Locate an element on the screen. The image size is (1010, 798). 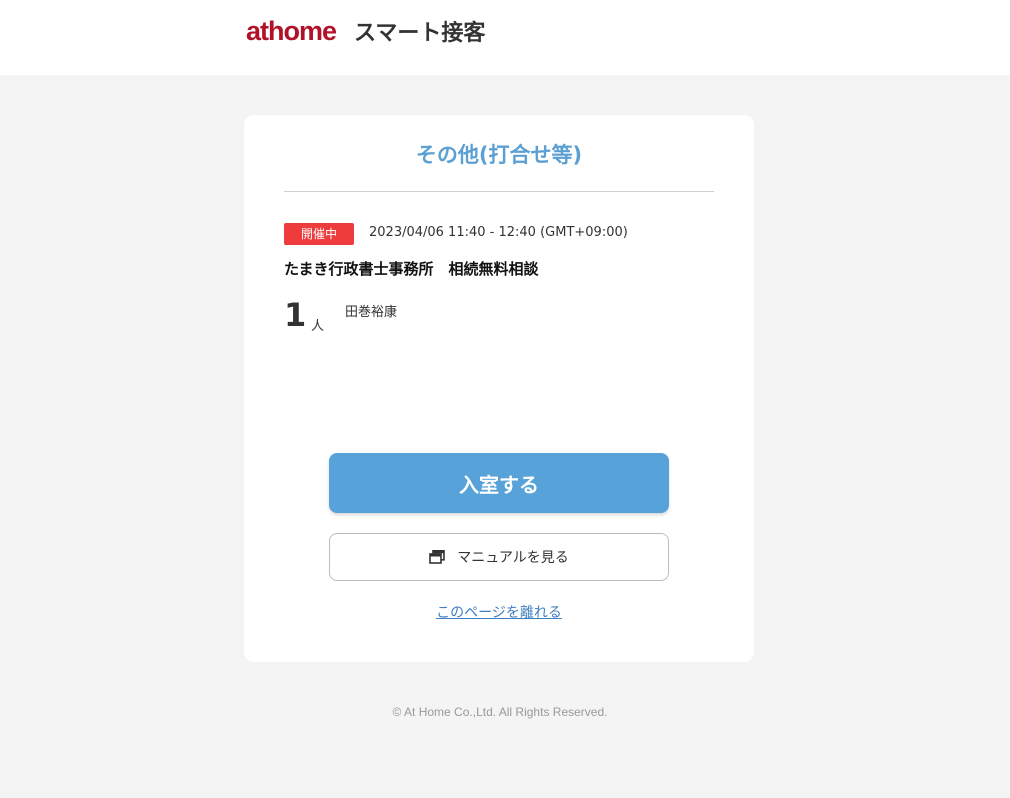
status-badge: 開催中 is located at coordinates (319, 234).